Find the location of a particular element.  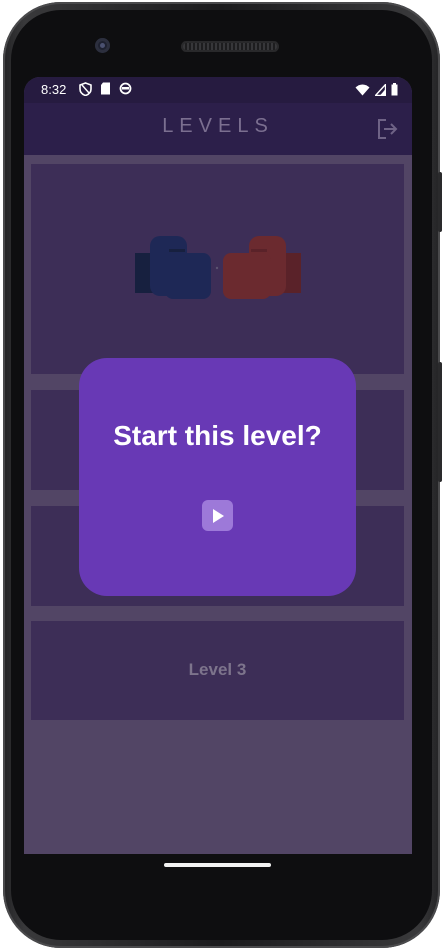

wifi-icon is located at coordinates (362, 89).